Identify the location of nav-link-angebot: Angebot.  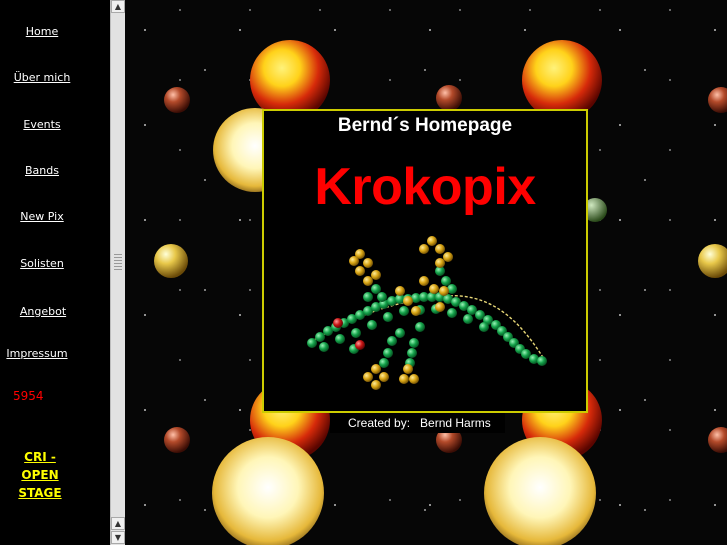
(43, 311).